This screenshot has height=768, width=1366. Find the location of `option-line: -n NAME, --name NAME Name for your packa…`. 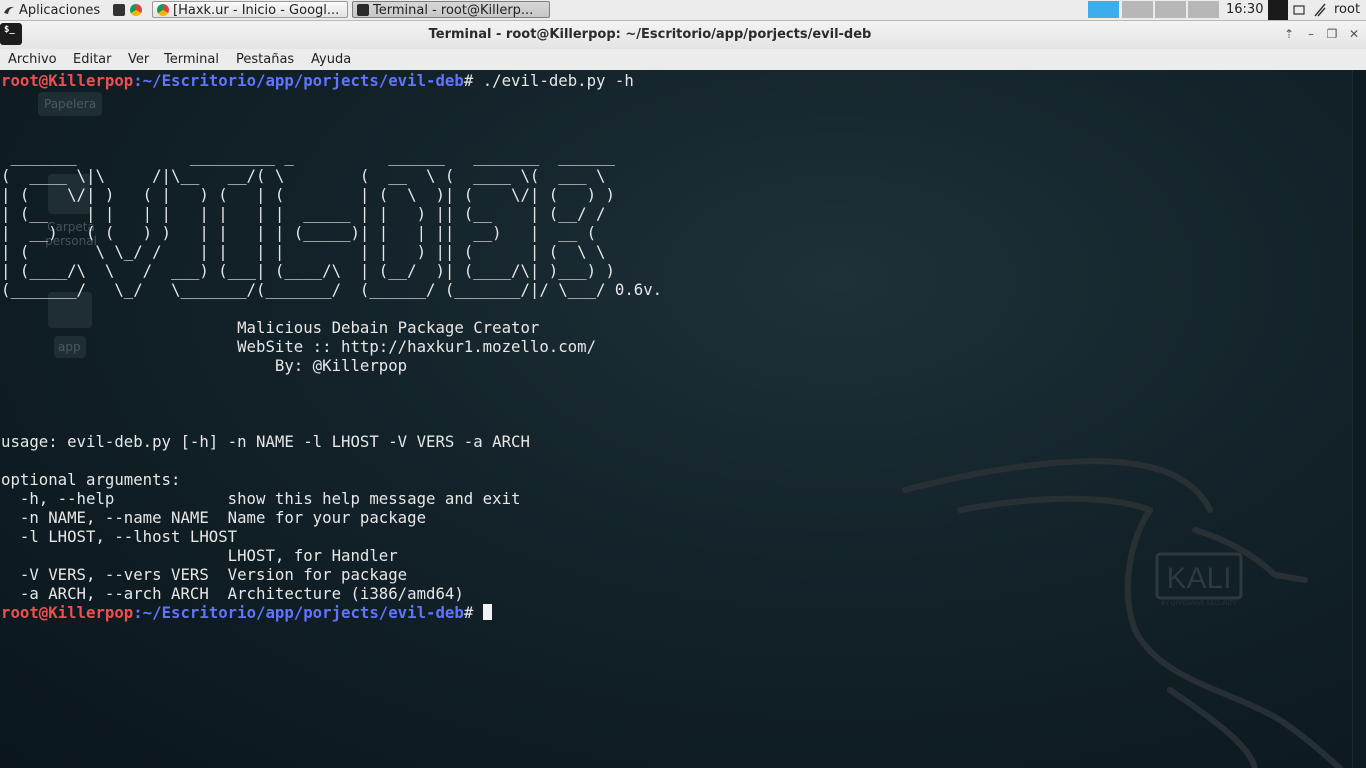

option-line: -n NAME, --name NAME Name for your packa… is located at coordinates (214, 517).